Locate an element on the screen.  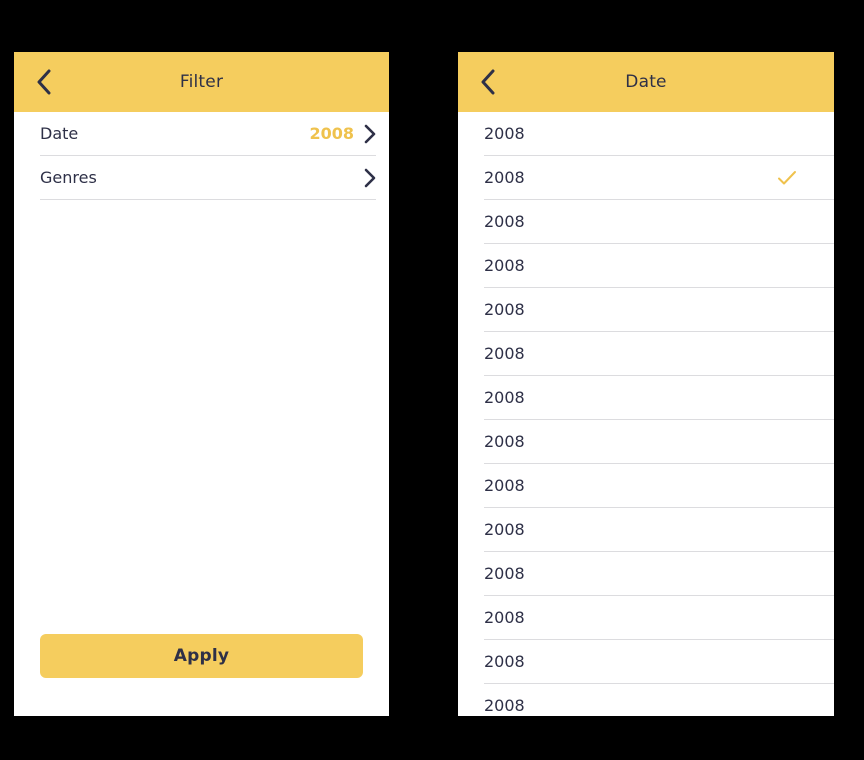
filter-row-genres: Genres is located at coordinates (201, 178).